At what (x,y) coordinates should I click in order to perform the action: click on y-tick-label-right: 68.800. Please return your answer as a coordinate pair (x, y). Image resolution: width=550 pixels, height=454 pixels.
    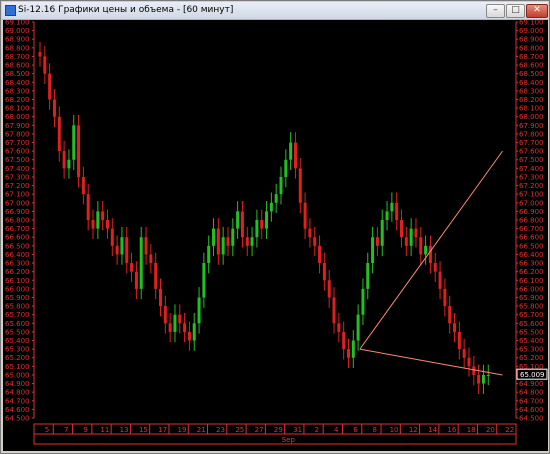
    Looking at the image, I should click on (531, 48).